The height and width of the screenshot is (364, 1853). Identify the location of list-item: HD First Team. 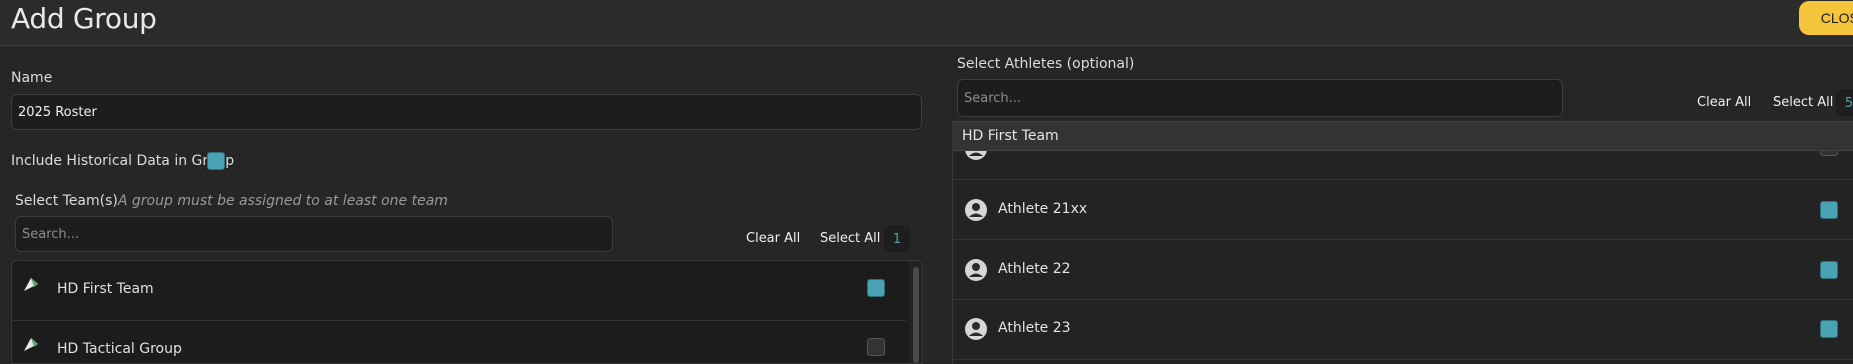
(459, 291).